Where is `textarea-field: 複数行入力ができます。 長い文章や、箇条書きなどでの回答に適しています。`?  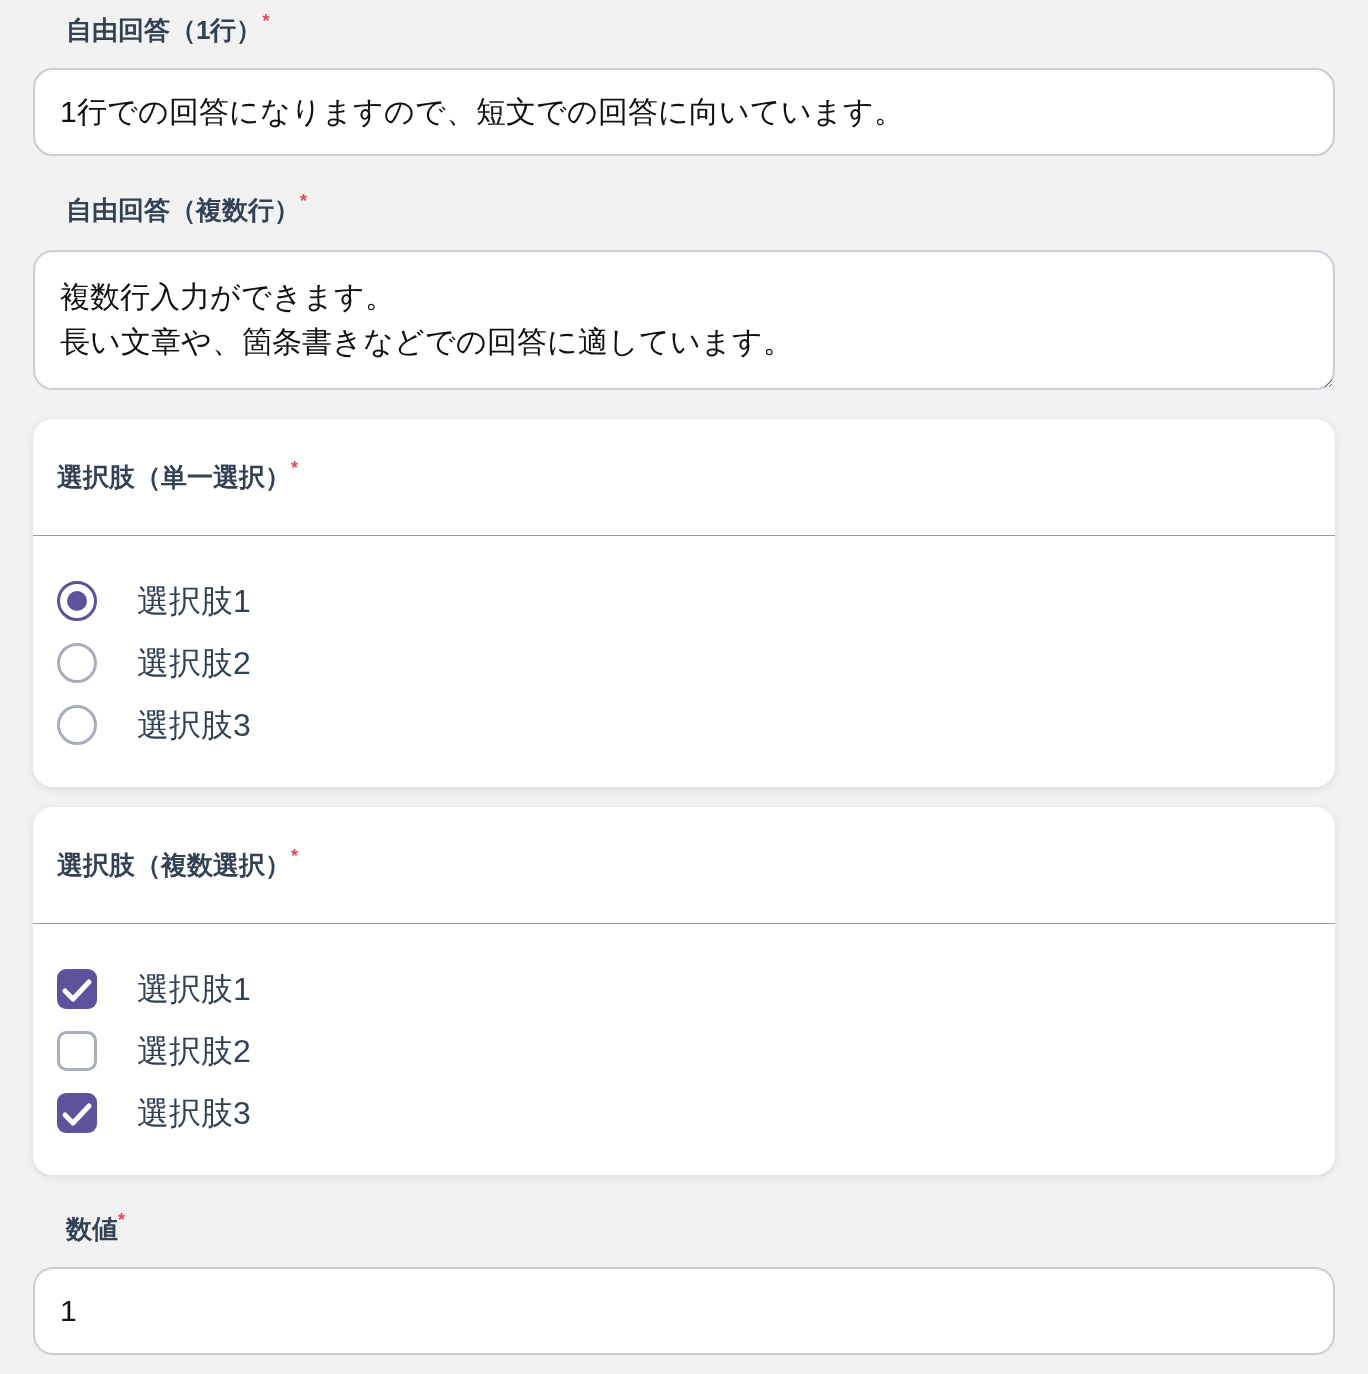
textarea-field: 複数行入力ができます。 長い文章や、箇条書きなどでの回答に適しています。 is located at coordinates (684, 320).